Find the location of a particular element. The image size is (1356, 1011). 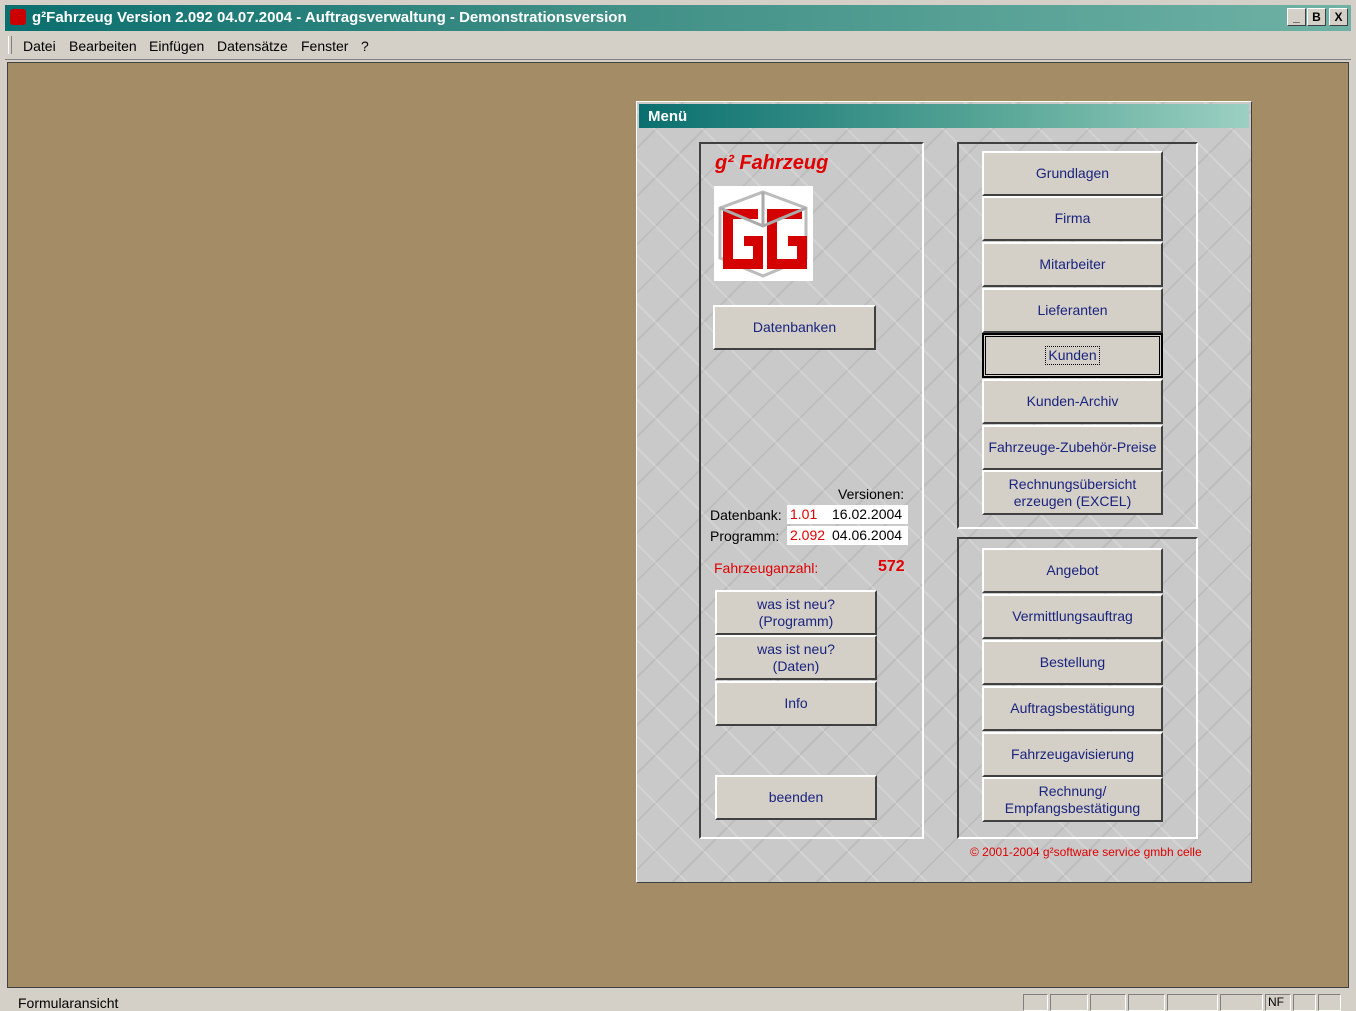

kunden-archiv-button: Kunden-Archiv is located at coordinates (1072, 401).